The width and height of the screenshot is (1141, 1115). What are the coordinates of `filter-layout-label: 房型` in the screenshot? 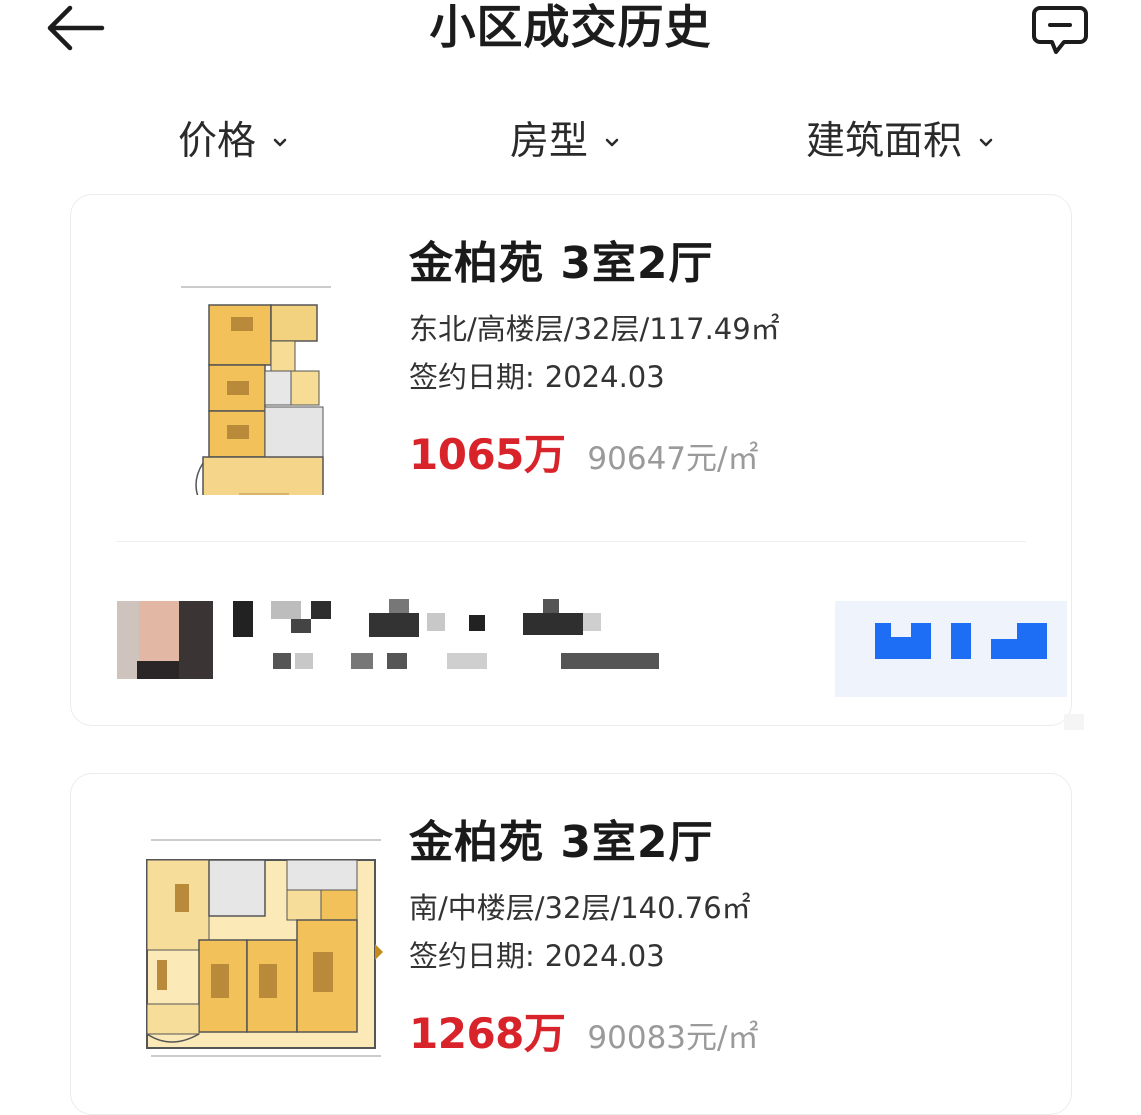 It's located at (549, 141).